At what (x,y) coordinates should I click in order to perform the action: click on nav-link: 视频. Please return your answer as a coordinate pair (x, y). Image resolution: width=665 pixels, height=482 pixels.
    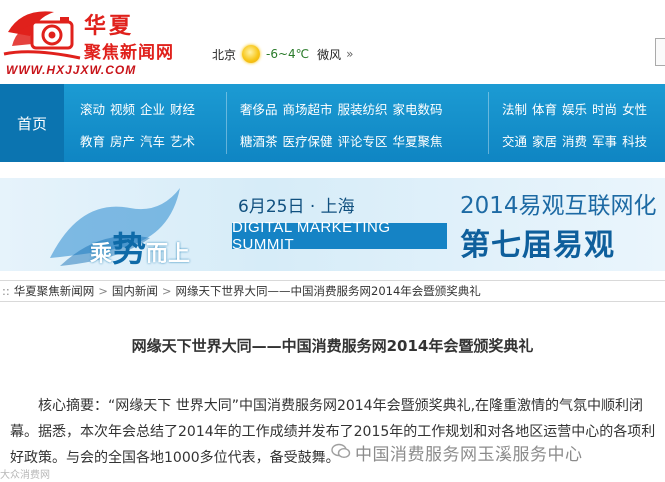
    Looking at the image, I should click on (122, 109).